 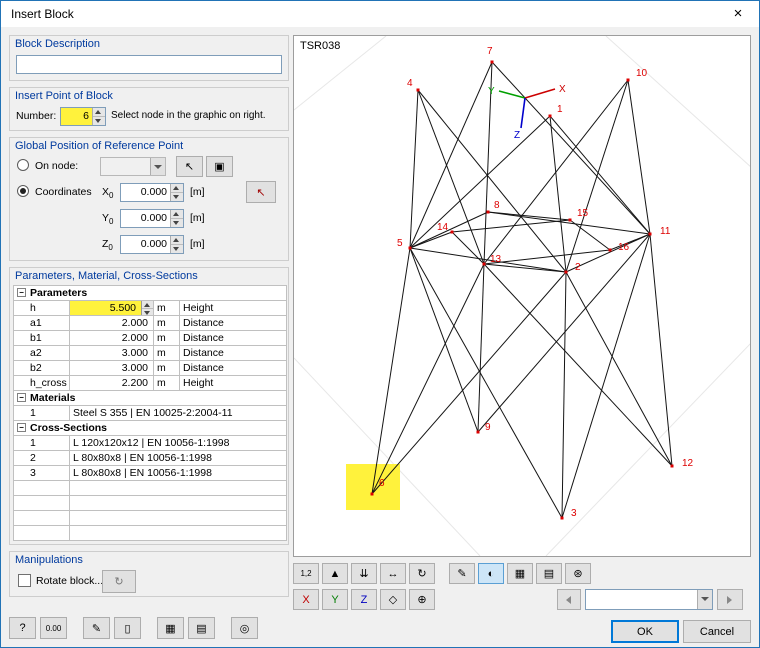 What do you see at coordinates (380, 14) in the screenshot?
I see `title-bar: Insert Block ×` at bounding box center [380, 14].